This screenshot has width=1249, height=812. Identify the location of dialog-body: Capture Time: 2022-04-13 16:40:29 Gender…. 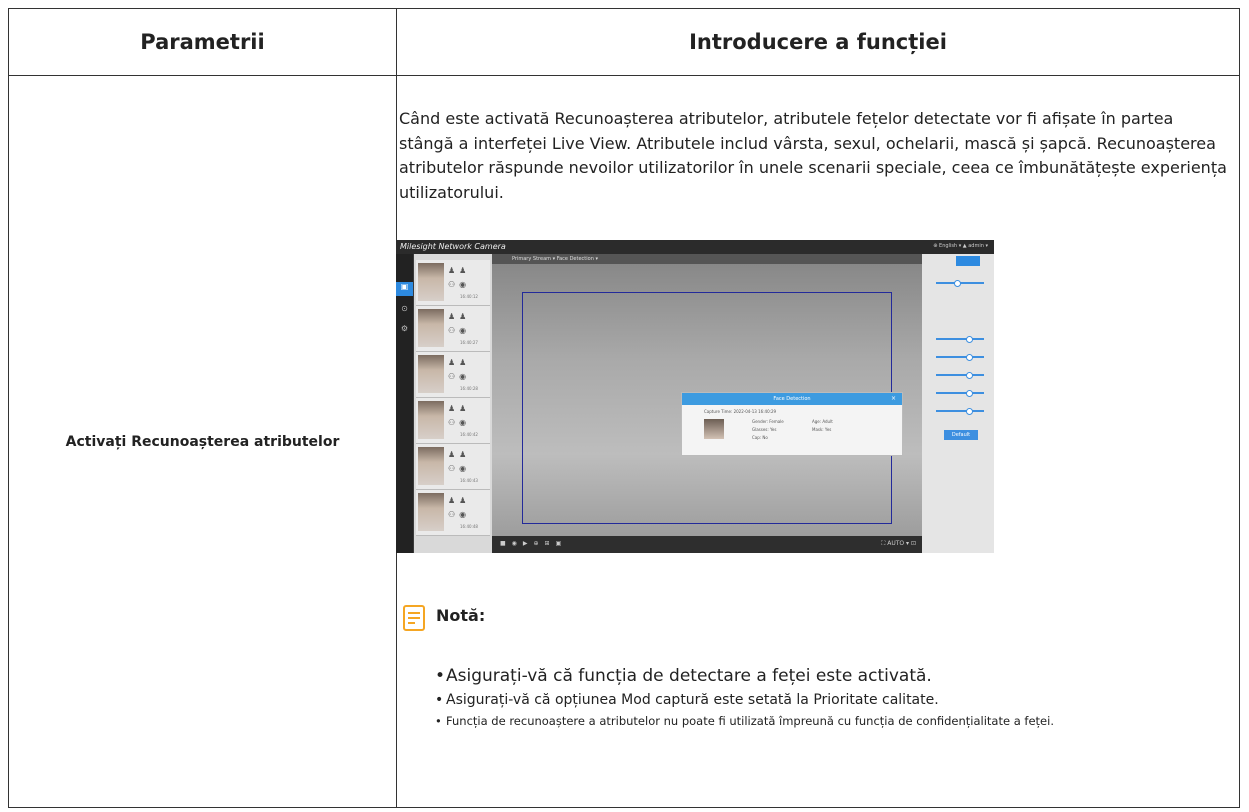
(792, 431).